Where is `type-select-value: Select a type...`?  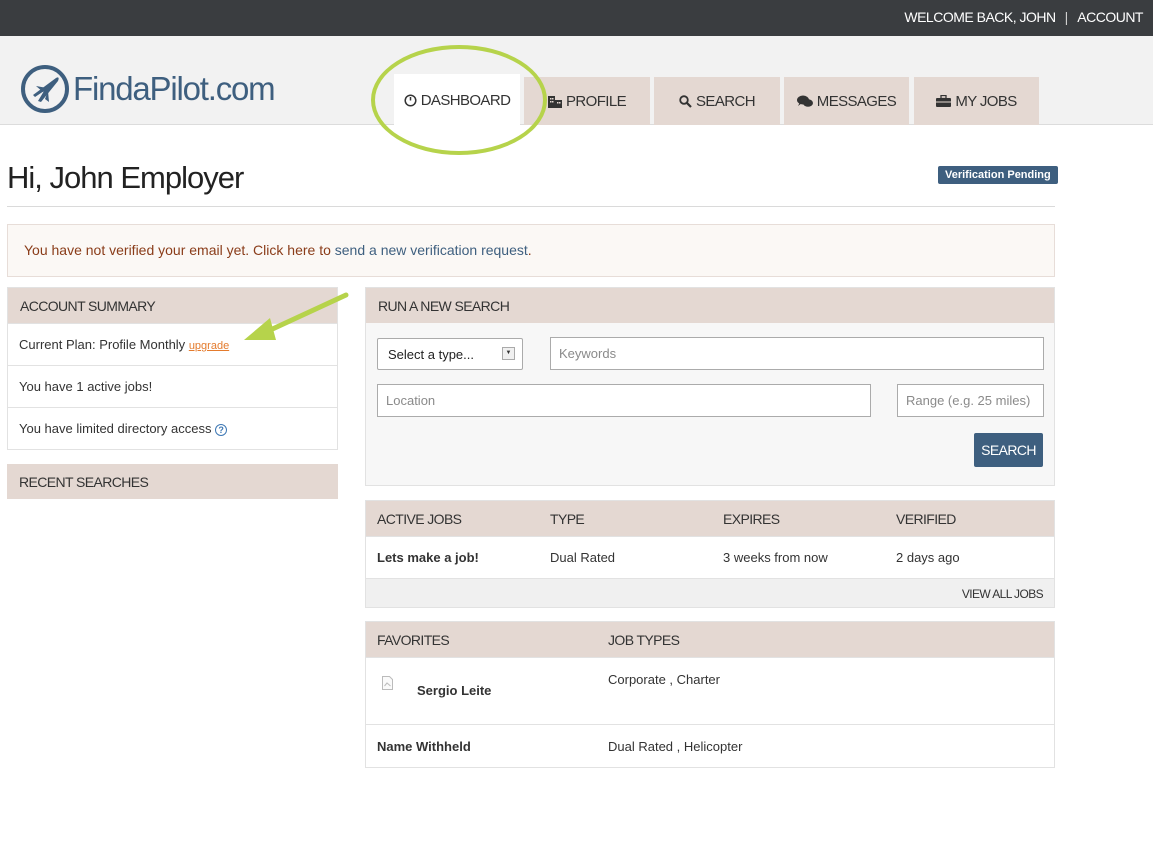 type-select-value: Select a type... is located at coordinates (431, 354).